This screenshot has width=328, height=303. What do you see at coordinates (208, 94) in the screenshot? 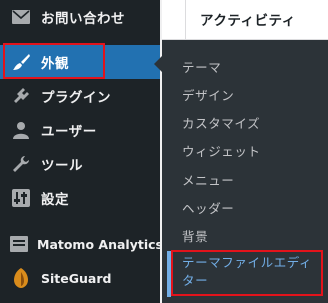
I see `submenu-item-design: デザイン` at bounding box center [208, 94].